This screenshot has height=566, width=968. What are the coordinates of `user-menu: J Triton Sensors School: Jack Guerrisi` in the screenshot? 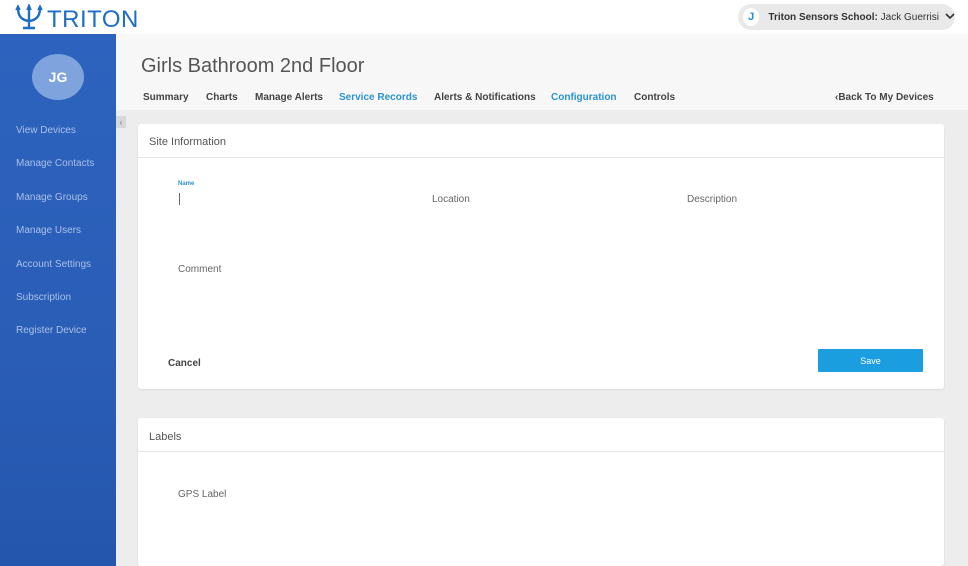 It's located at (846, 17).